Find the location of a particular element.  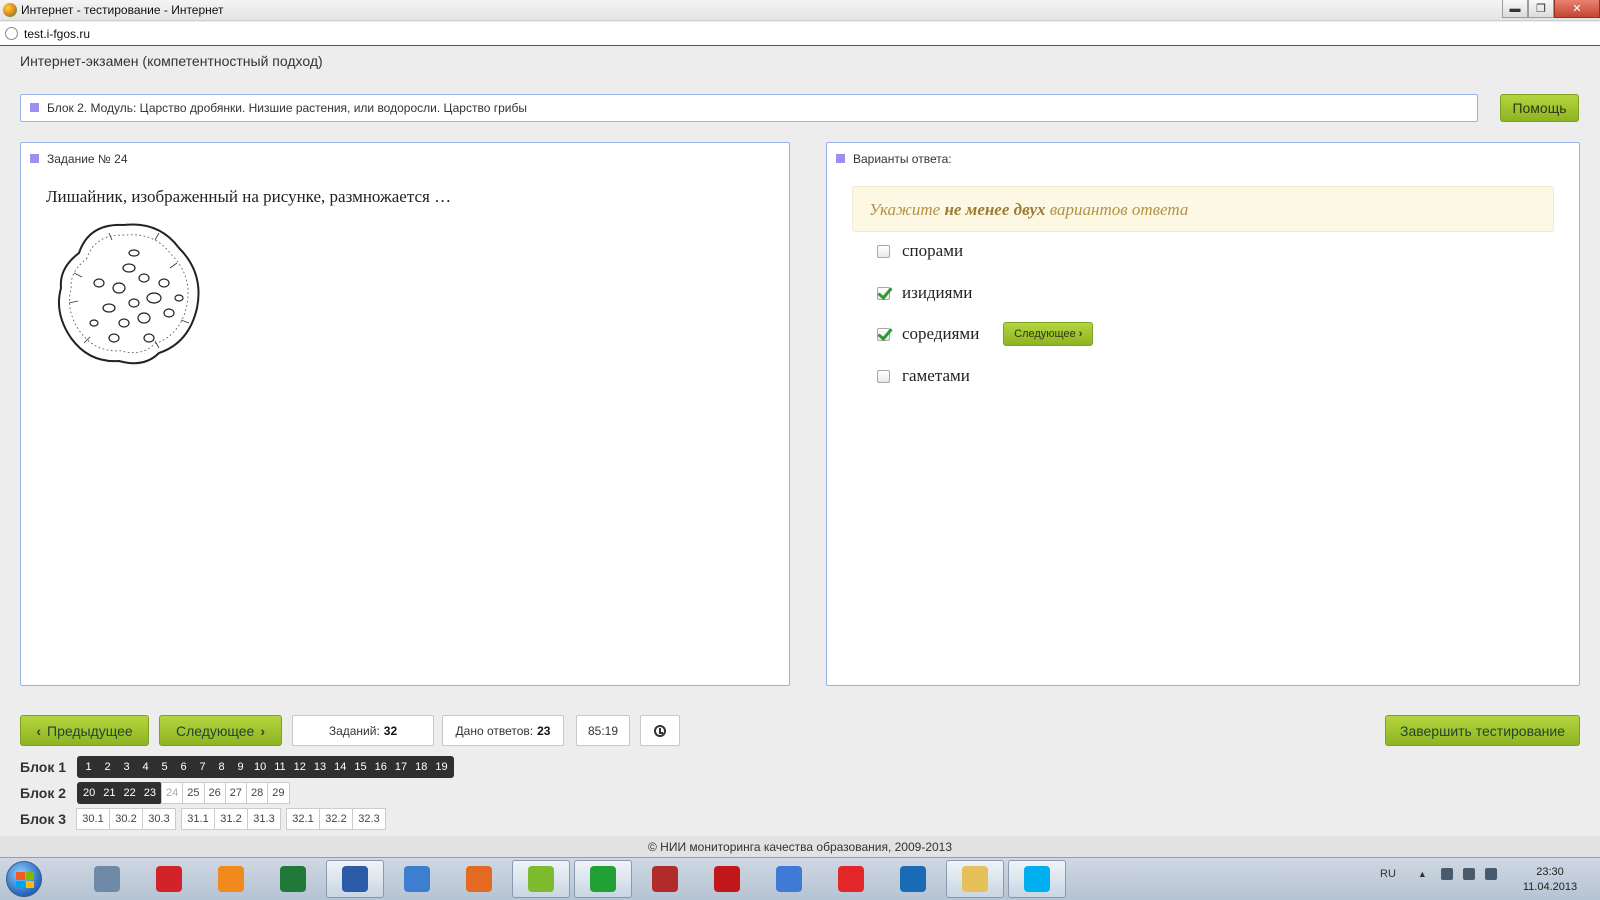

page-link: 1 is located at coordinates (88, 767).